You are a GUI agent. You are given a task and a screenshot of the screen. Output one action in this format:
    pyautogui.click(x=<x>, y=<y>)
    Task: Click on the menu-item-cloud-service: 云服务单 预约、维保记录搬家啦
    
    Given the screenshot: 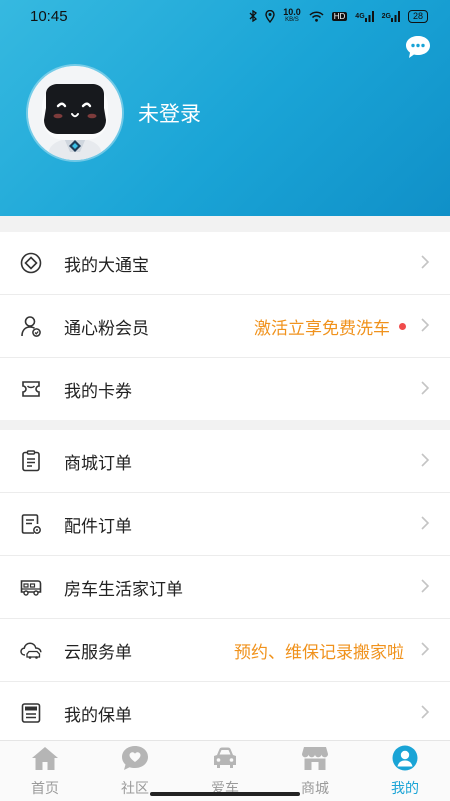 What is the action you would take?
    pyautogui.click(x=225, y=650)
    